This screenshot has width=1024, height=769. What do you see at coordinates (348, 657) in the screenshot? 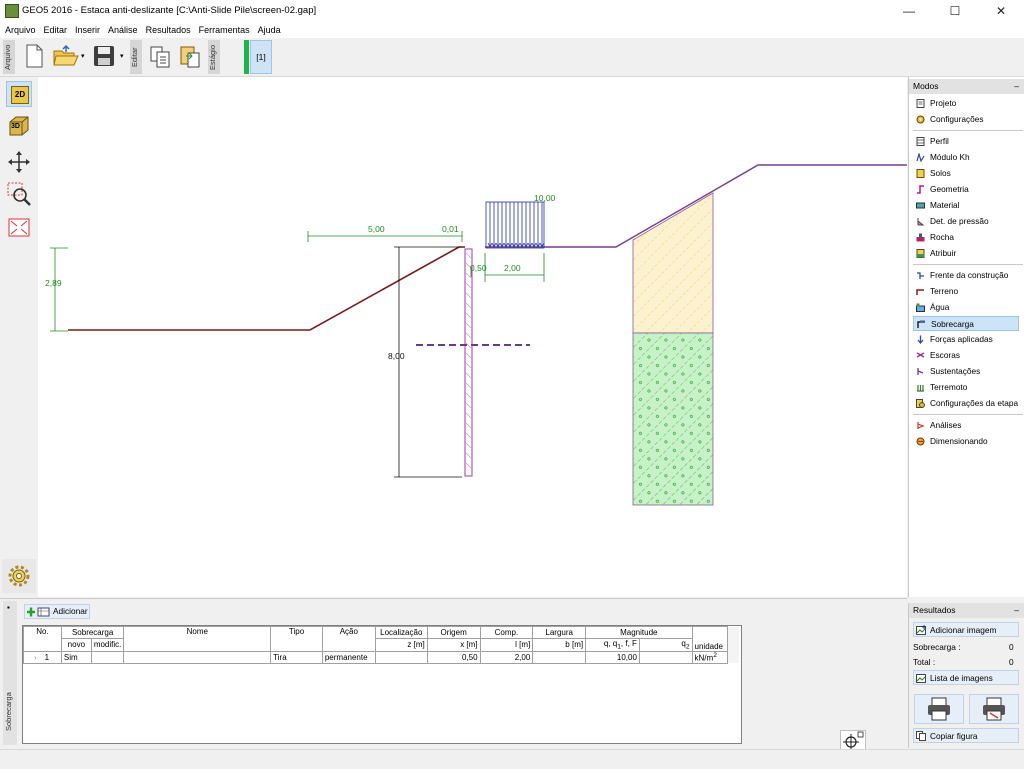
I see `cell-acao: permanente` at bounding box center [348, 657].